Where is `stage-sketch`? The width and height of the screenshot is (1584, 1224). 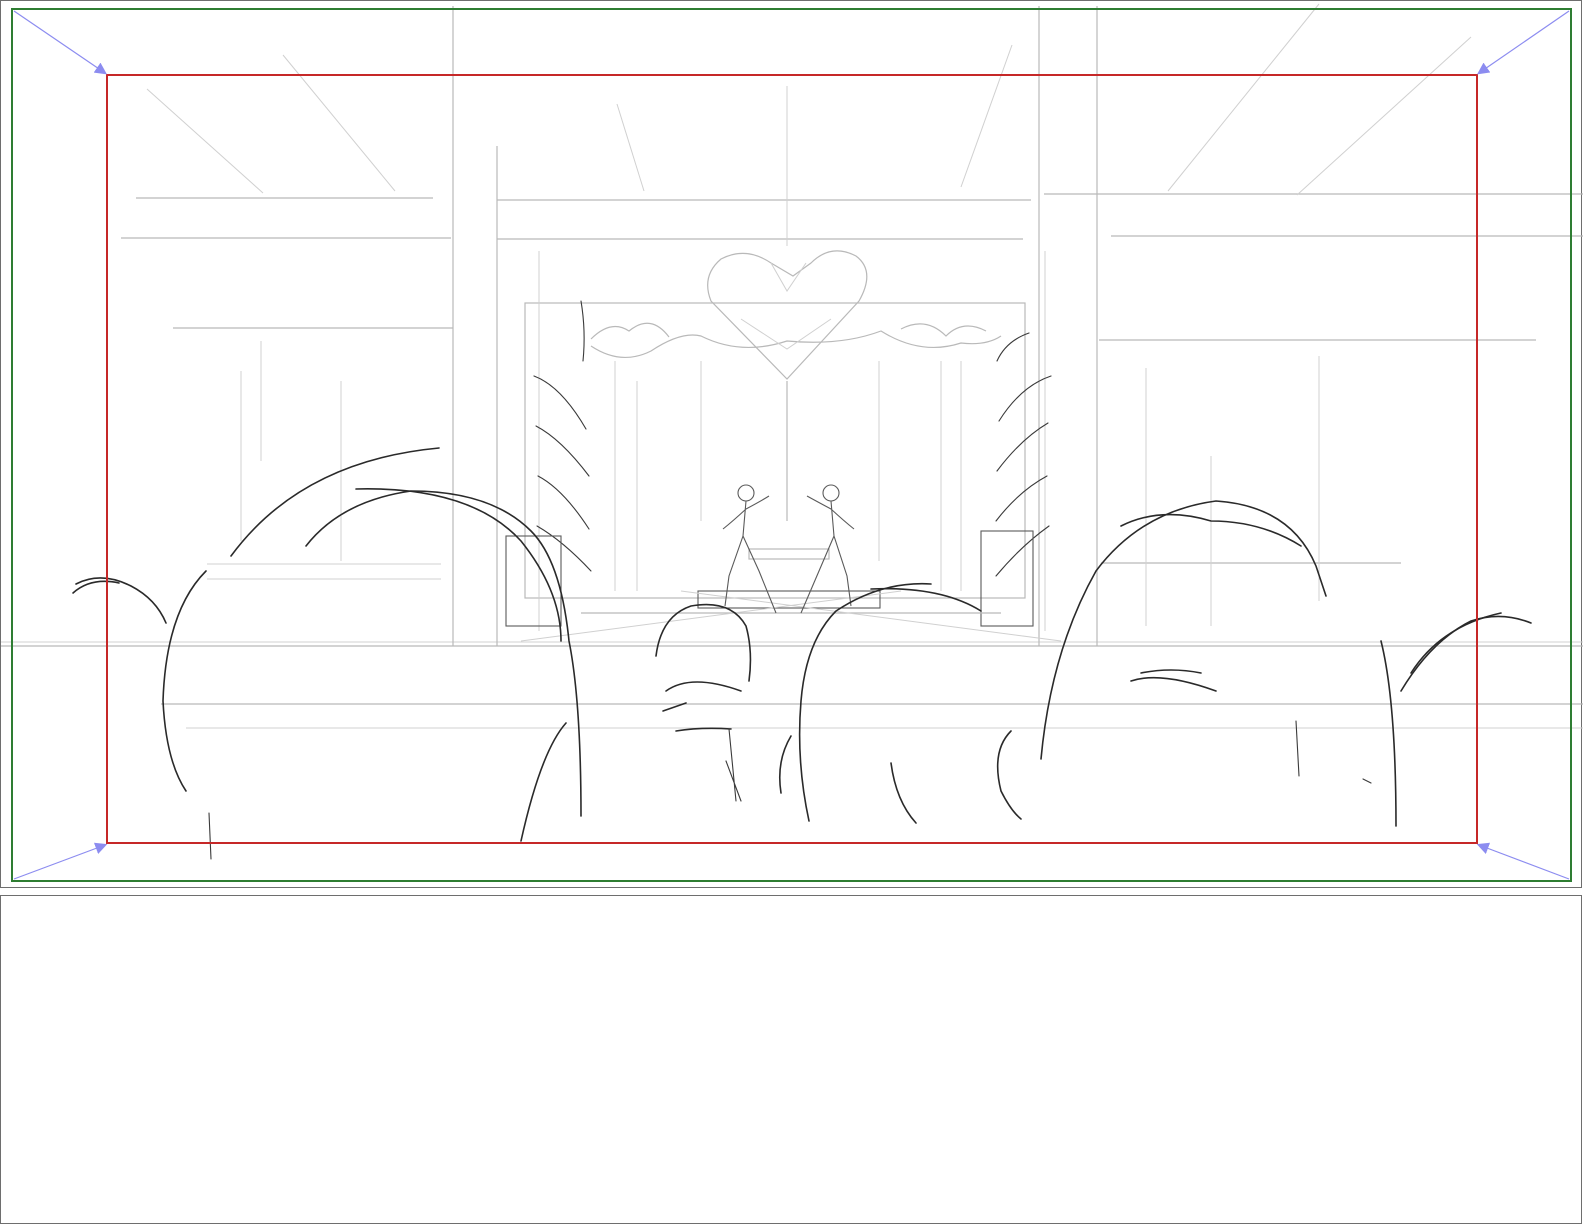 stage-sketch is located at coordinates (783, 446).